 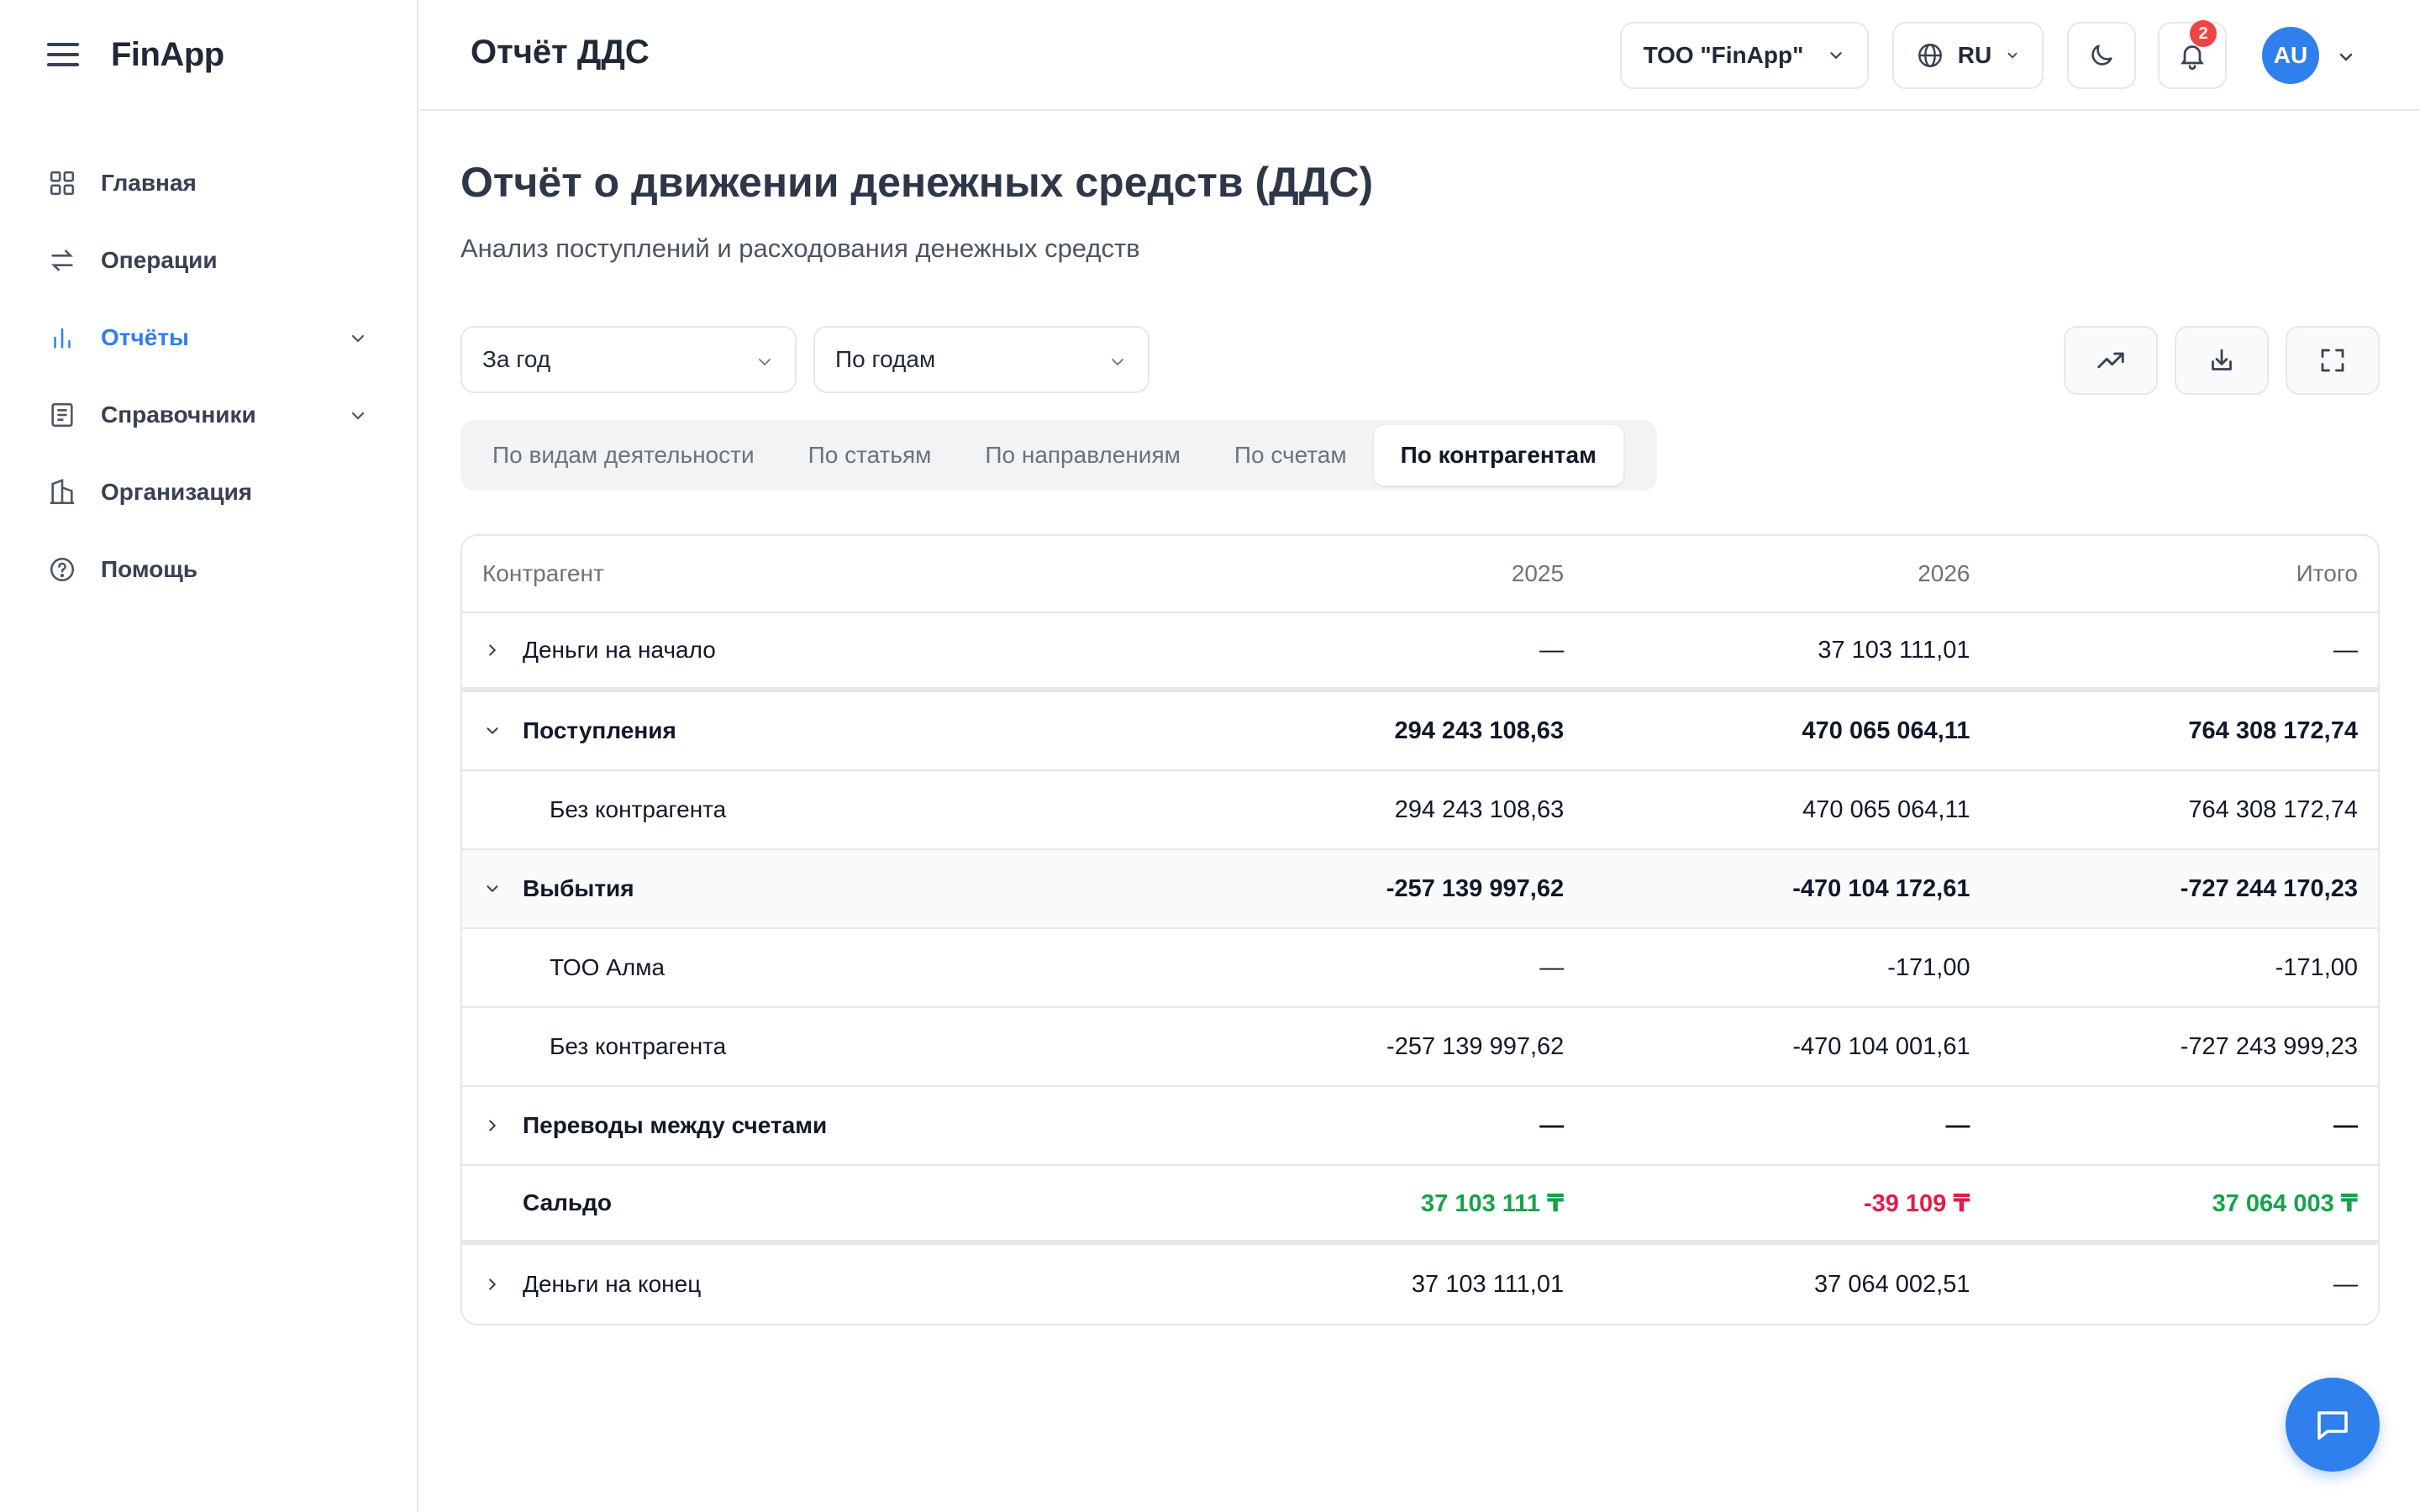 What do you see at coordinates (1420, 55) in the screenshot?
I see `top-header: Отчёт ДДС ТОО "FinApp" RU 2 AU` at bounding box center [1420, 55].